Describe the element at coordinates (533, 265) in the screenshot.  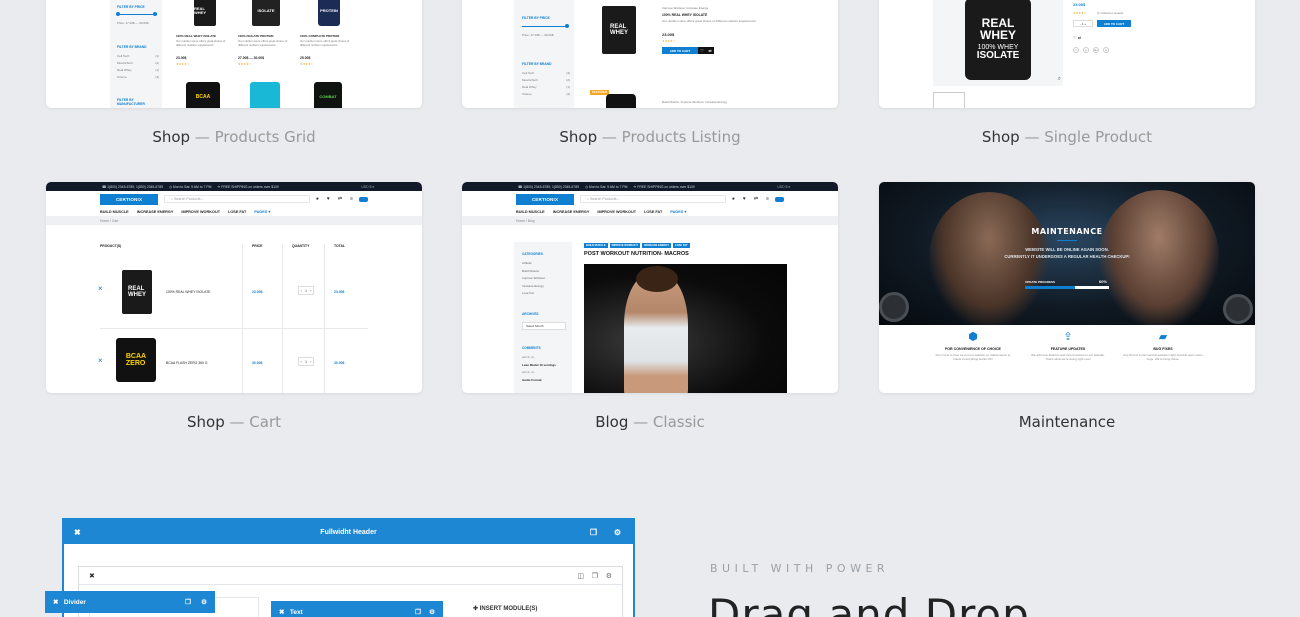
I see `category-item: Athletic` at that location.